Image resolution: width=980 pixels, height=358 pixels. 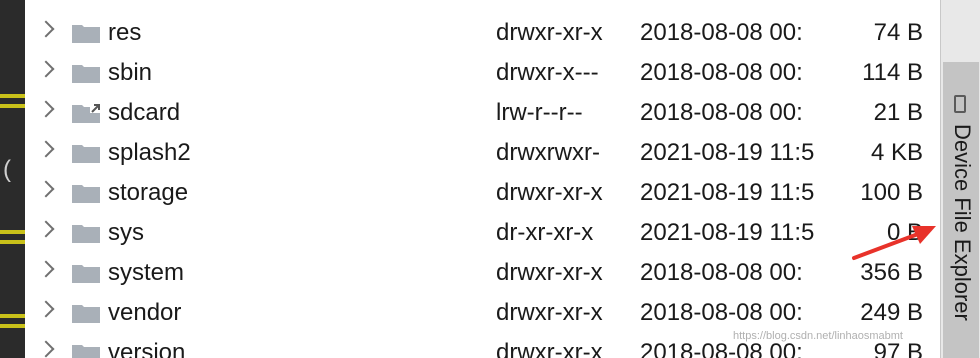 What do you see at coordinates (898, 112) in the screenshot?
I see `file-size: 21 B` at bounding box center [898, 112].